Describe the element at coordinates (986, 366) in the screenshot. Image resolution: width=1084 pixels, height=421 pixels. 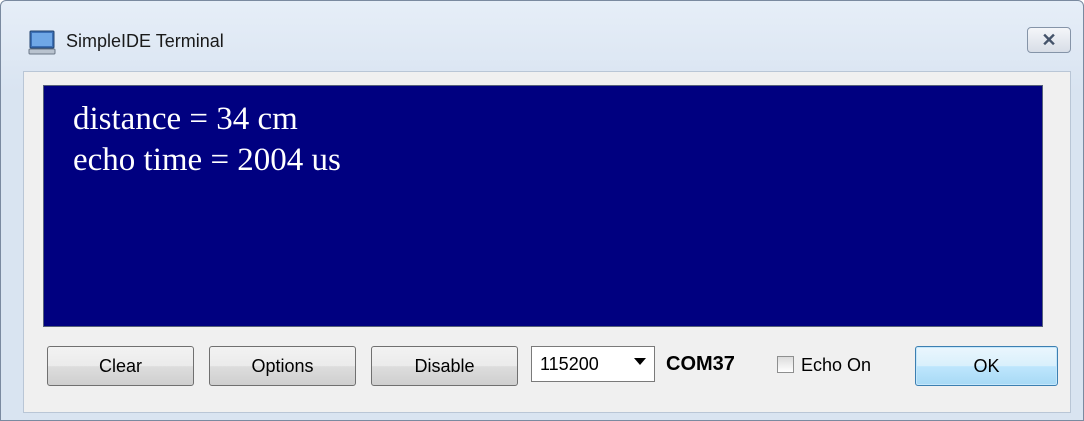
I see `ok-button: OK` at that location.